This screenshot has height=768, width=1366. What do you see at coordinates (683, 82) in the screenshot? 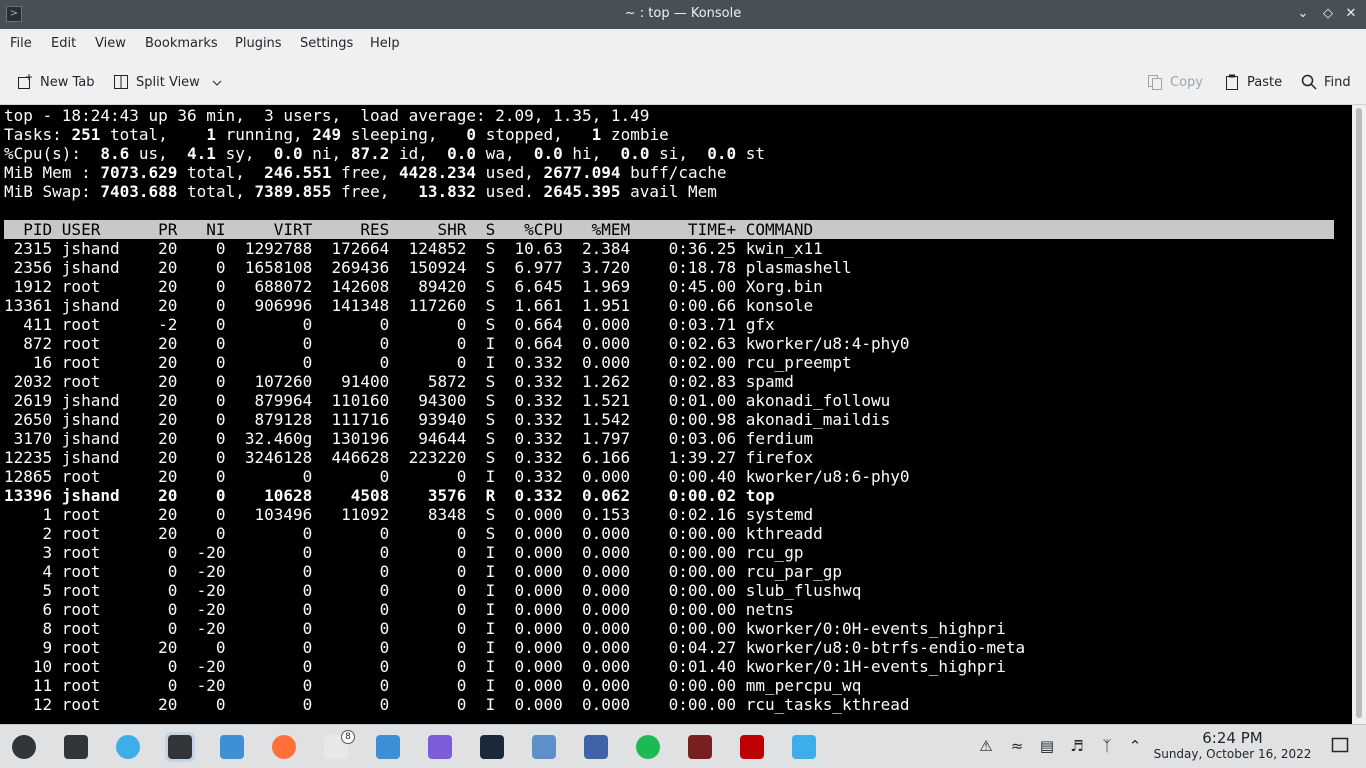
I see `toolbar: New Tab Split View Copy Paste Find` at bounding box center [683, 82].